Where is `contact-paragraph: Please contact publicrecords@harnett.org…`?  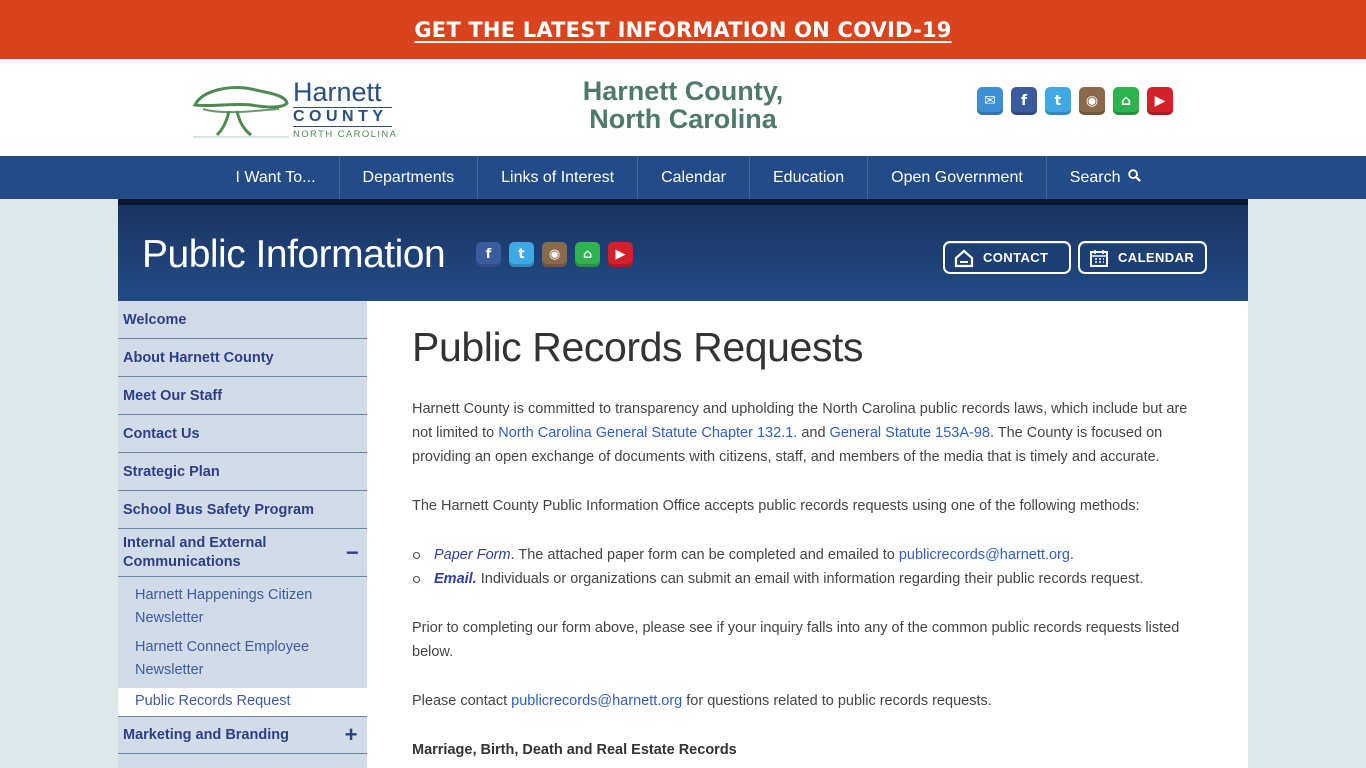 contact-paragraph: Please contact publicrecords@harnett.org… is located at coordinates (702, 701).